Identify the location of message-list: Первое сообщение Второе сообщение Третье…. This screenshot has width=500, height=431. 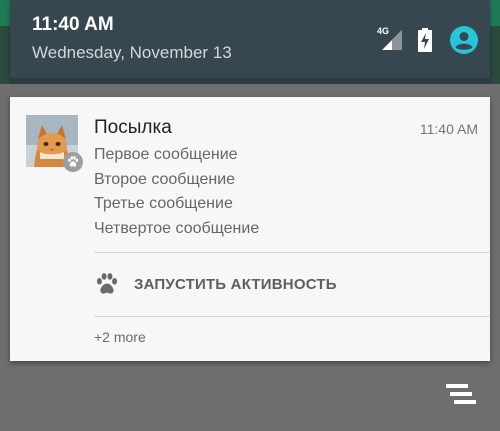
(176, 192).